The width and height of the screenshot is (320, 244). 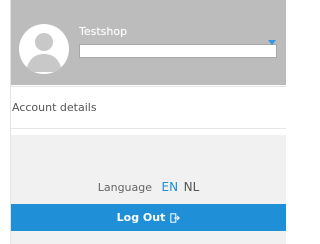 What do you see at coordinates (141, 217) in the screenshot?
I see `logout-label: Log Out` at bounding box center [141, 217].